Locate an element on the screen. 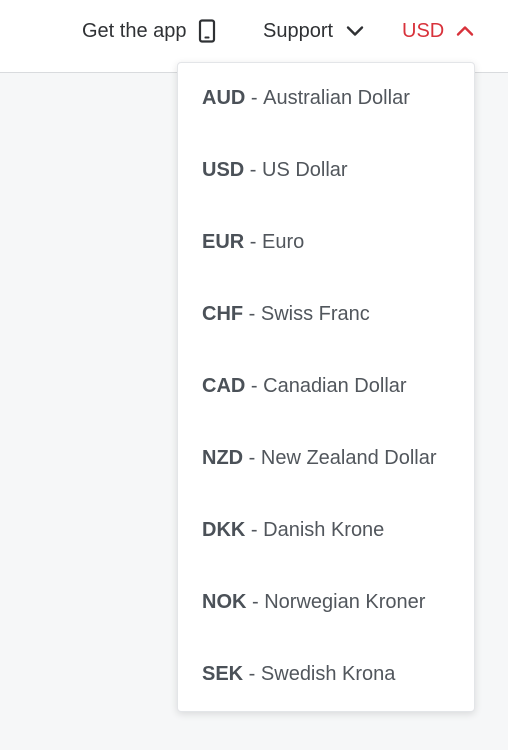 The height and width of the screenshot is (750, 508). currency-code: NZD is located at coordinates (223, 457).